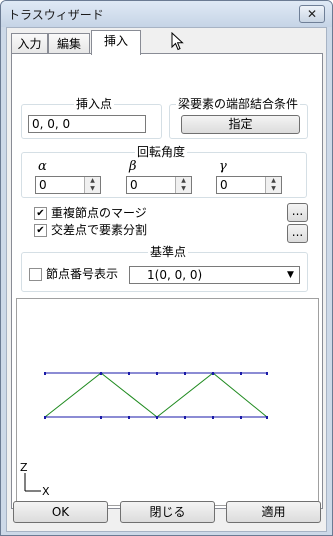  Describe the element at coordinates (82, 274) in the screenshot. I see `show-node-numbers-label: 節点番号表示` at that location.